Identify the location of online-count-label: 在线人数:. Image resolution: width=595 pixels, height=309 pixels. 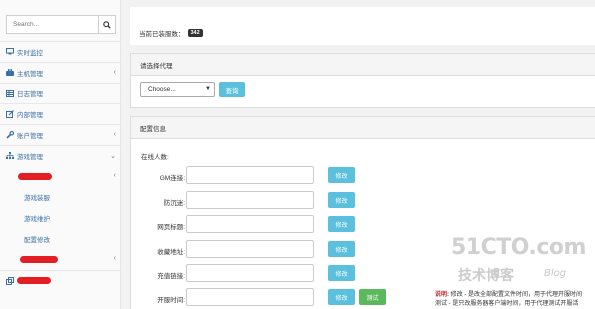
(155, 157).